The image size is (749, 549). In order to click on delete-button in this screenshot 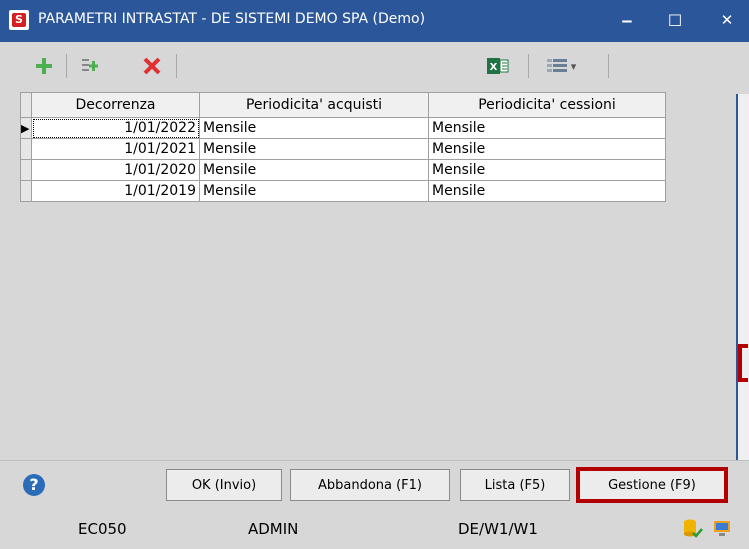, I will do `click(152, 66)`.